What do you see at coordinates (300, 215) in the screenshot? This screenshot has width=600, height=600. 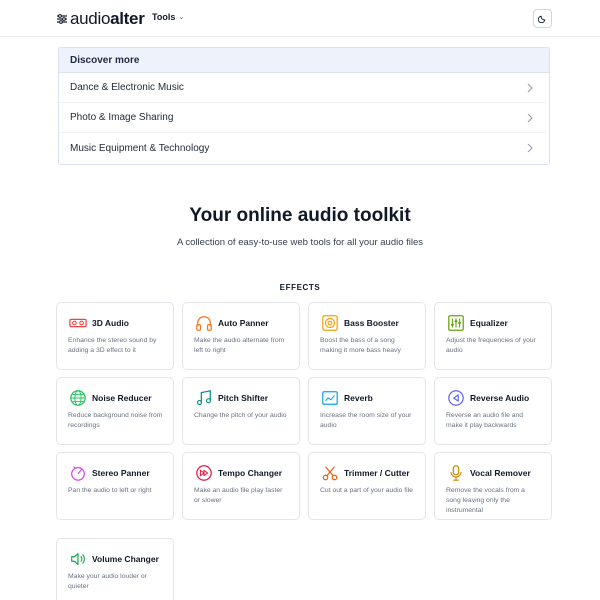 I see `page-title: Your online audio toolkit` at bounding box center [300, 215].